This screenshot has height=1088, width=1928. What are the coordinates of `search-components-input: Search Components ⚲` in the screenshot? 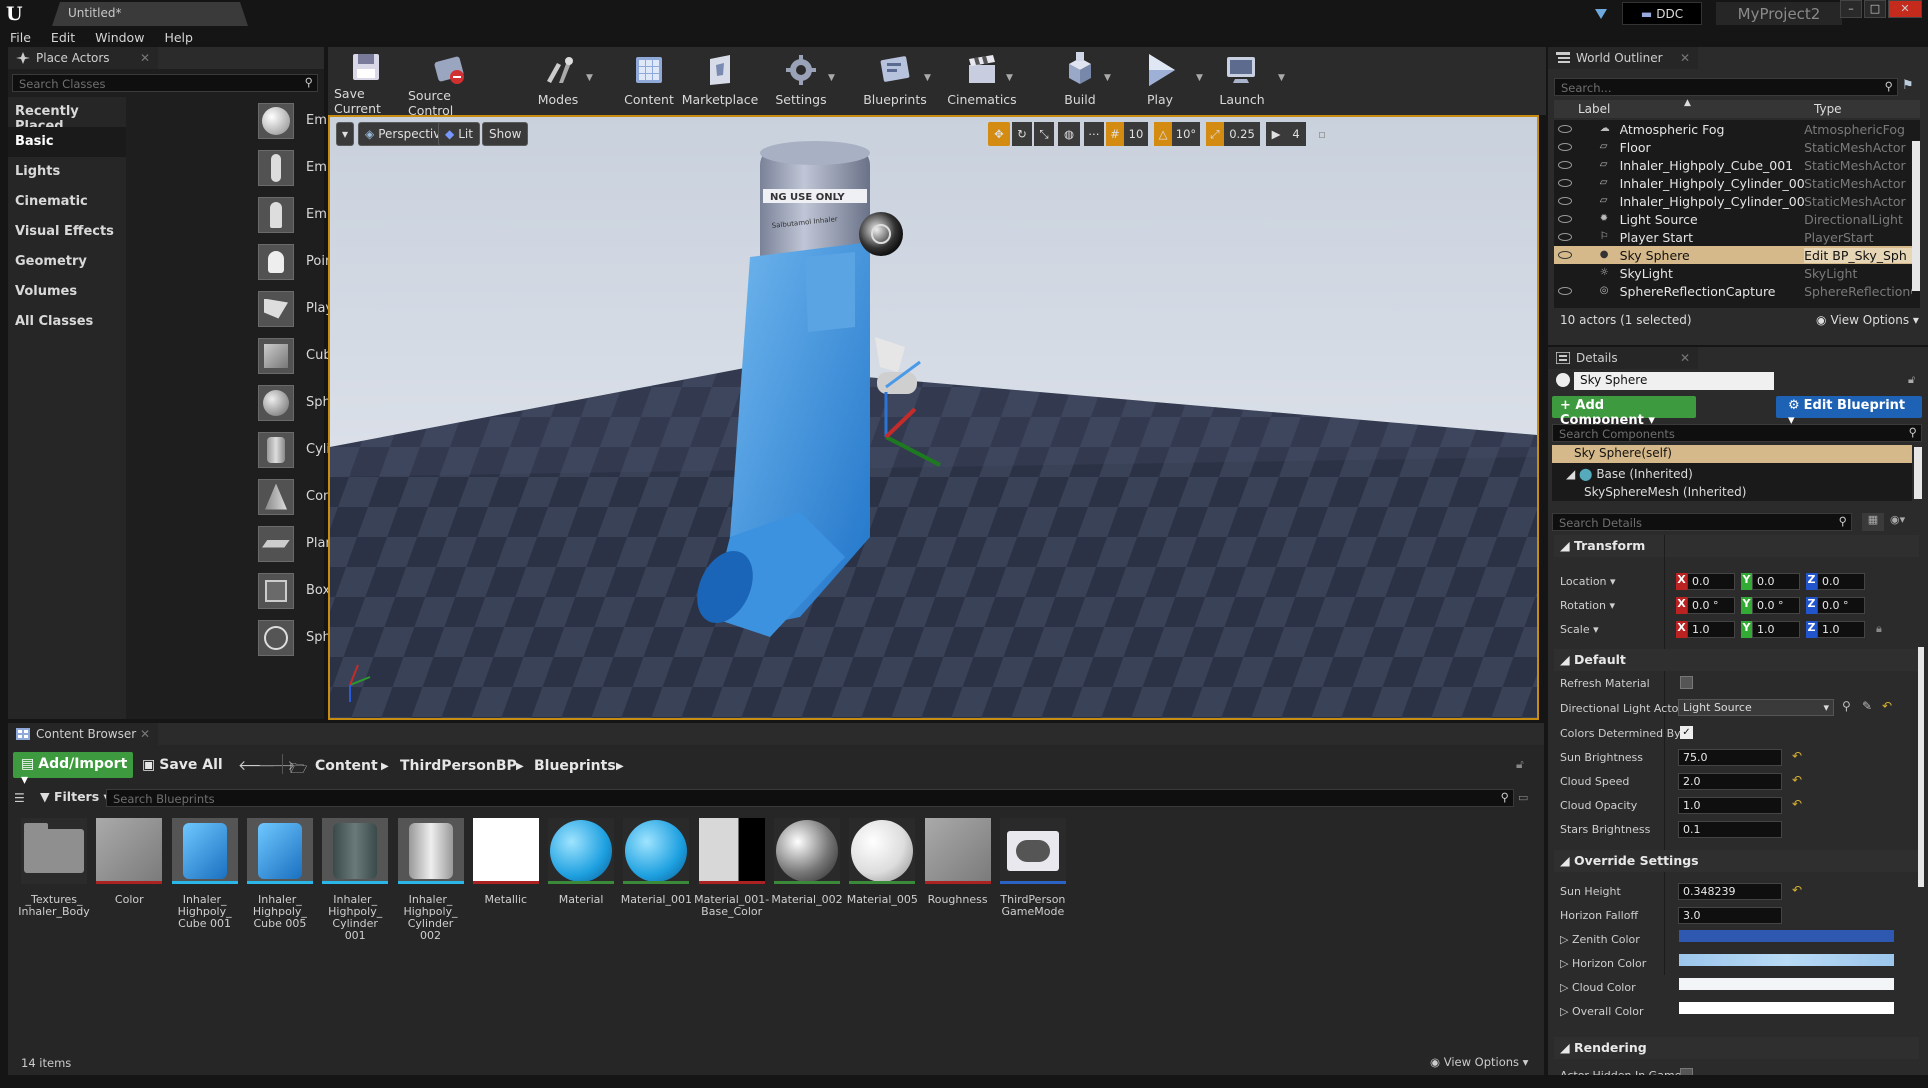 It's located at (1737, 433).